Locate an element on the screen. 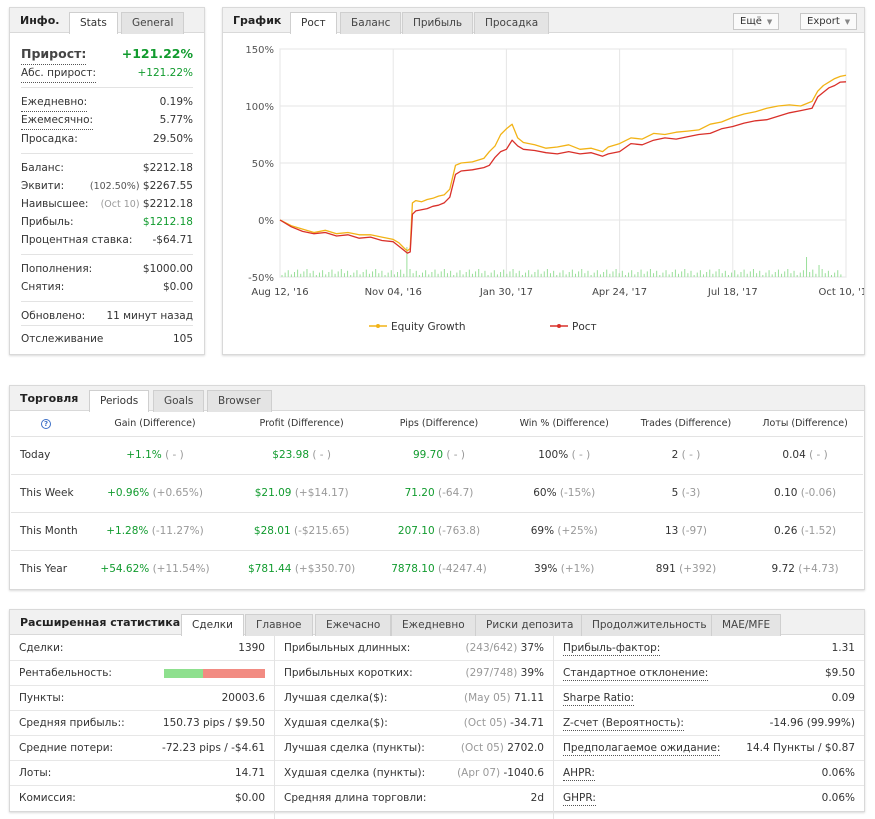 This screenshot has height=819, width=875. profitability-bar-loss is located at coordinates (234, 673).